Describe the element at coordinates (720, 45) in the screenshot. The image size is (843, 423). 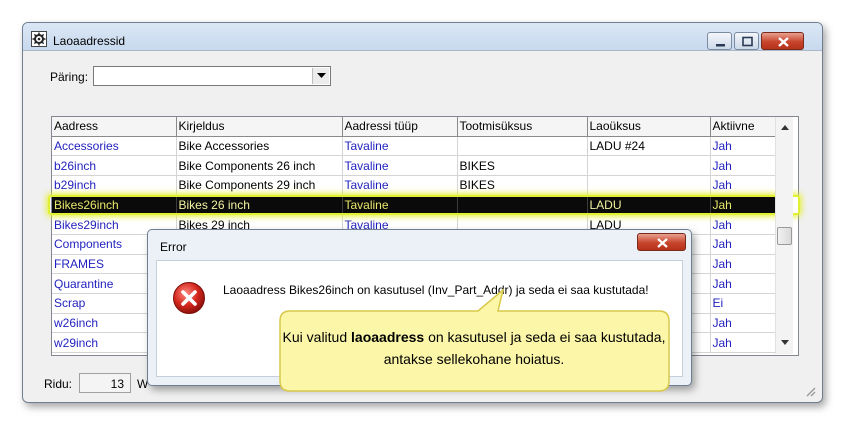
I see `minimize-icon` at that location.